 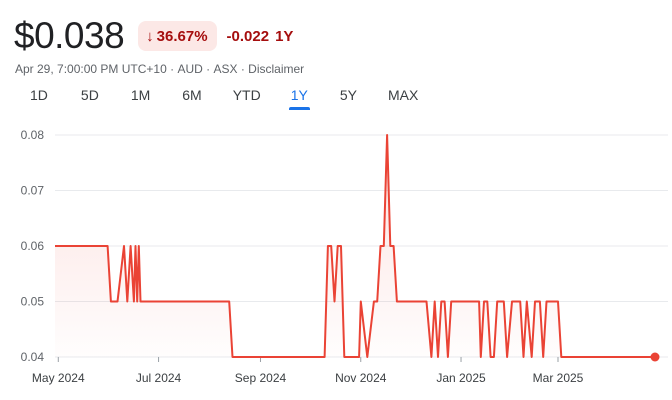 What do you see at coordinates (33, 135) in the screenshot?
I see `y-tick-label: 0.08` at bounding box center [33, 135].